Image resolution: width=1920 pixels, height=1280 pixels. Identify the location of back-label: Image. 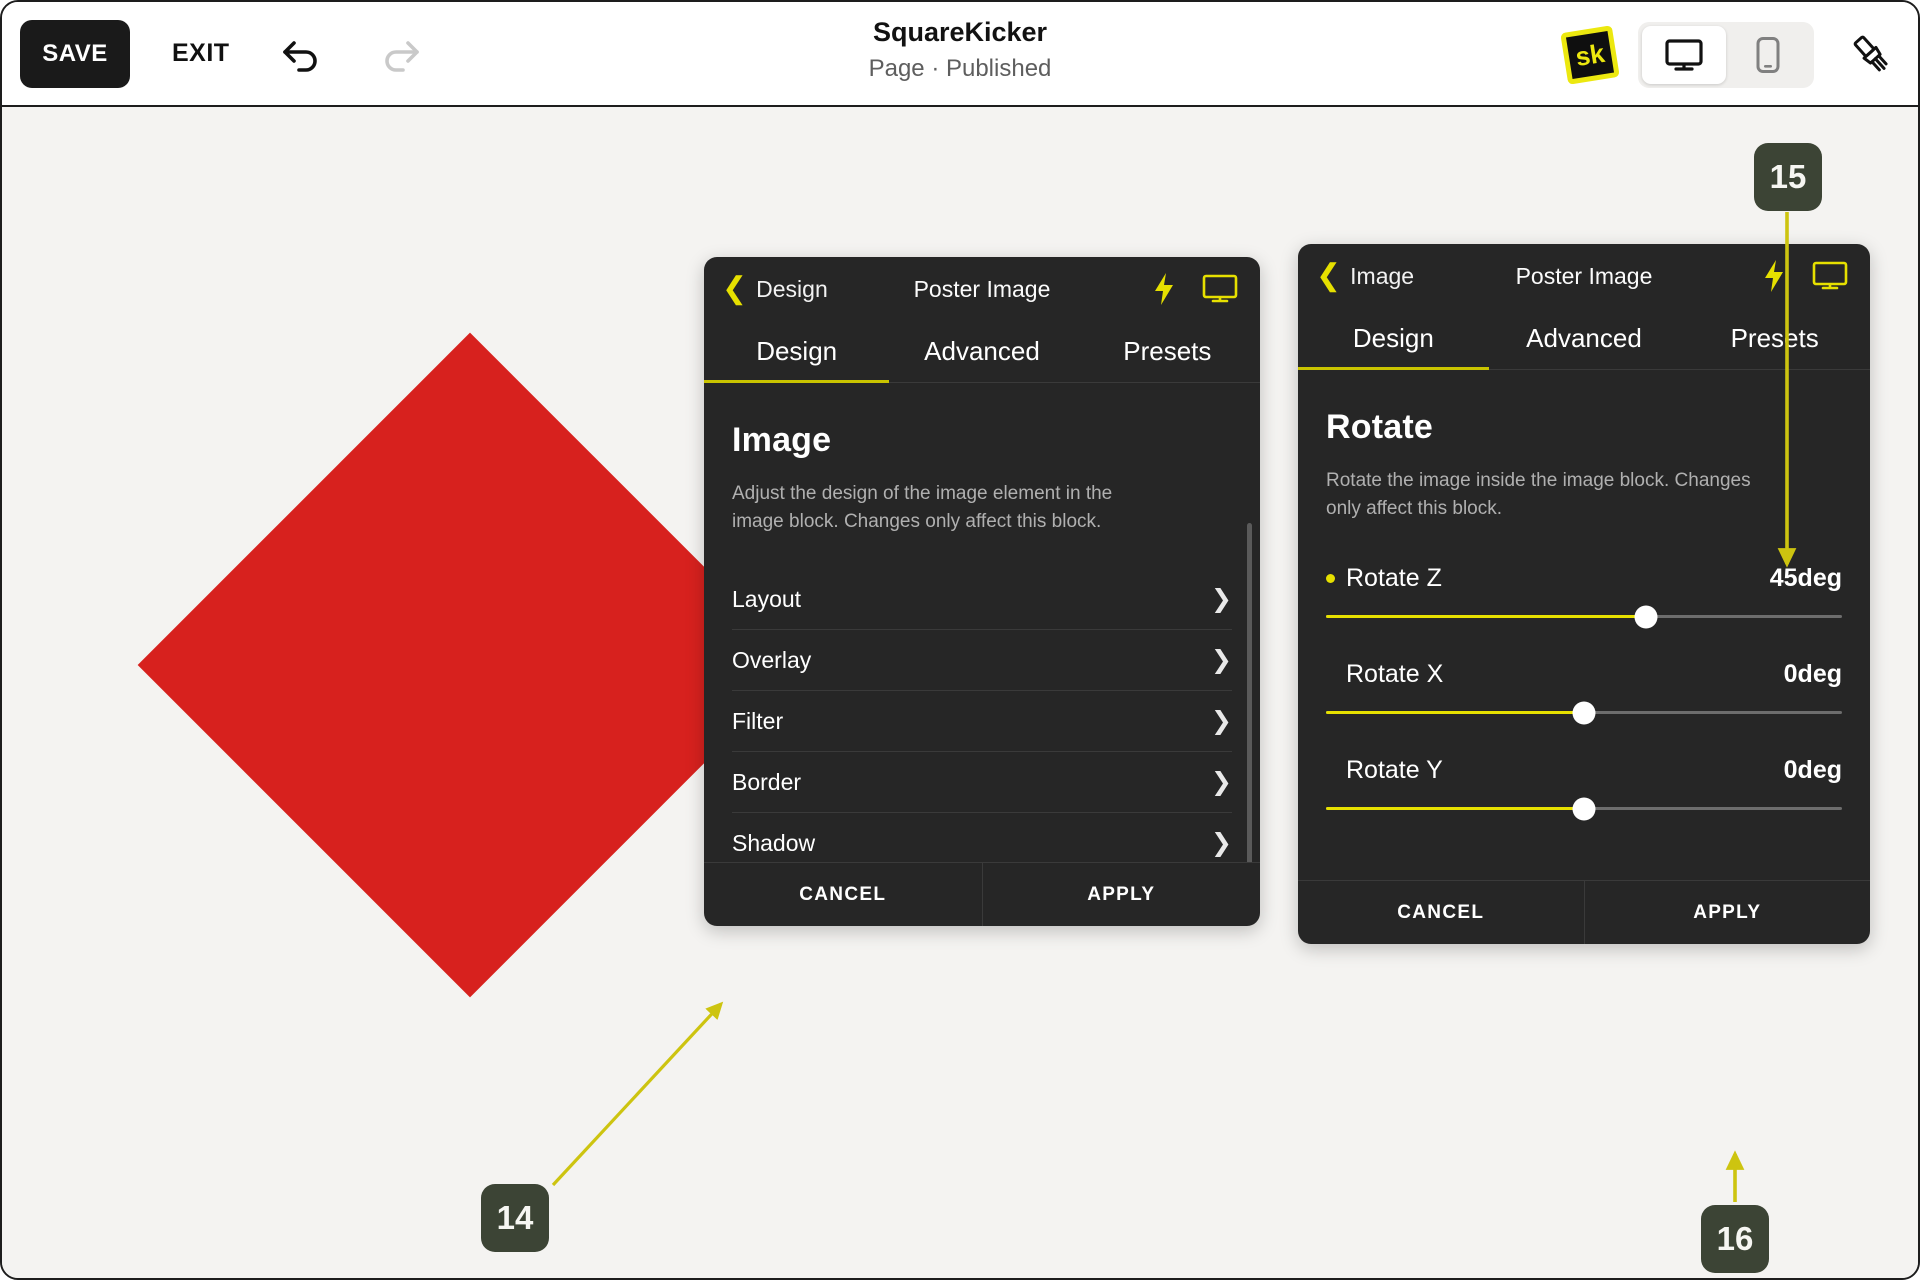
(1382, 275).